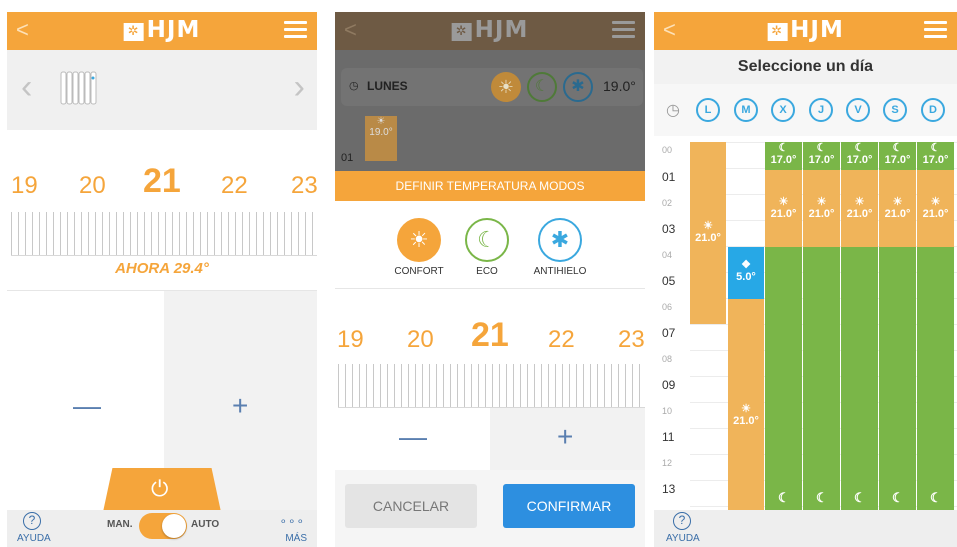 Image resolution: width=957 pixels, height=547 pixels. I want to click on snowflake-icon: ❖, so click(746, 265).